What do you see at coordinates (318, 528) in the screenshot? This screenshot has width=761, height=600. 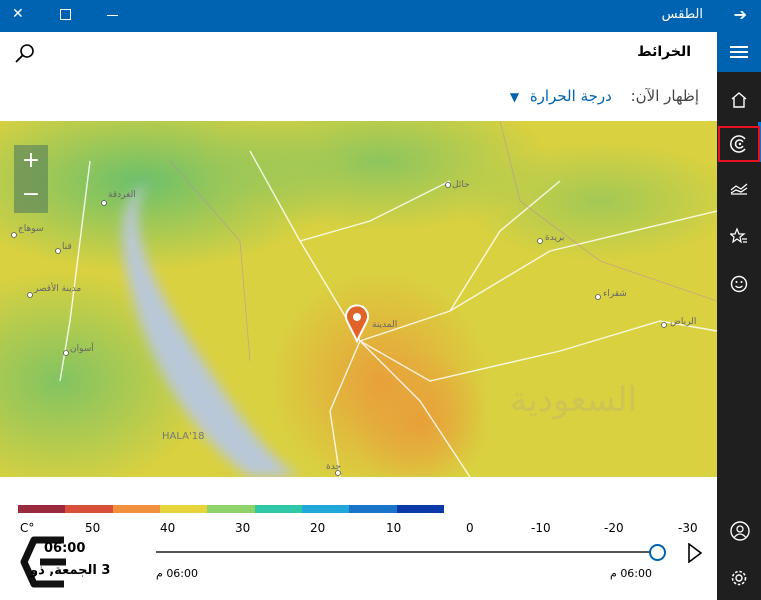 I see `legend-label: 20` at bounding box center [318, 528].